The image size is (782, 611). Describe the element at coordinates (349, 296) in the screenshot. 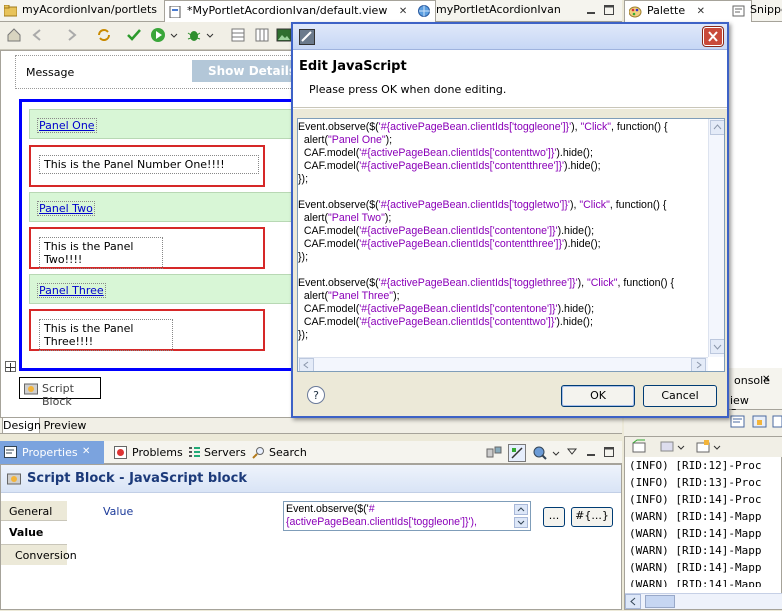

I see `code-line: alert("Panel Three");` at that location.